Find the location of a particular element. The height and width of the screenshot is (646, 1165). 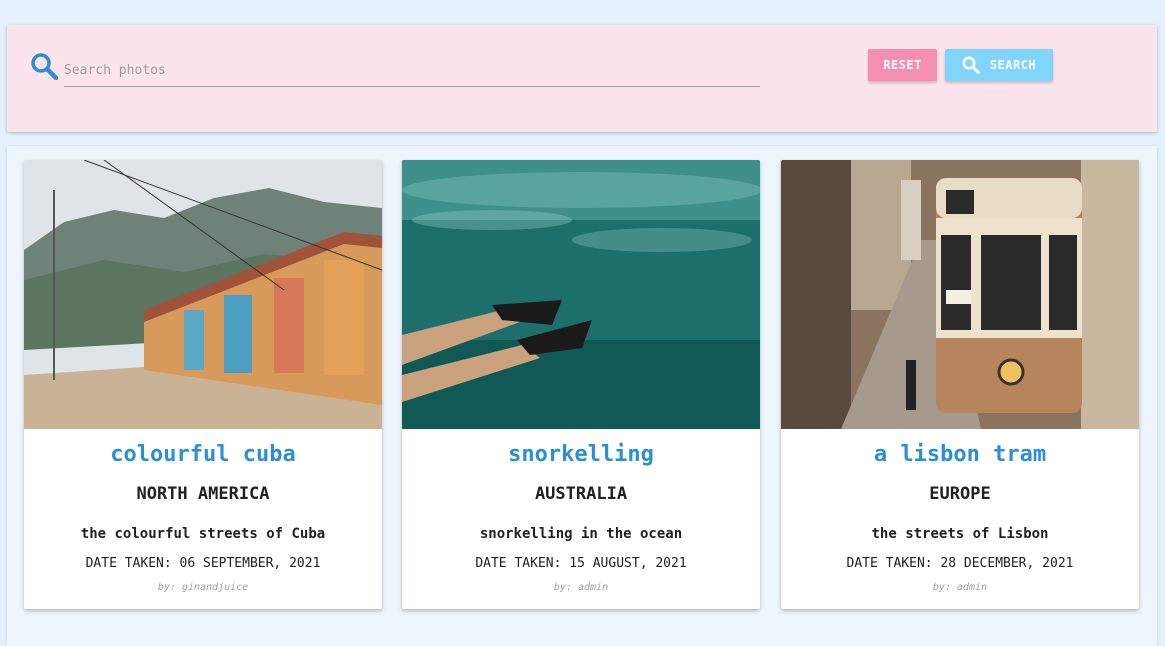

card-title: a lisbon tram is located at coordinates (960, 454).